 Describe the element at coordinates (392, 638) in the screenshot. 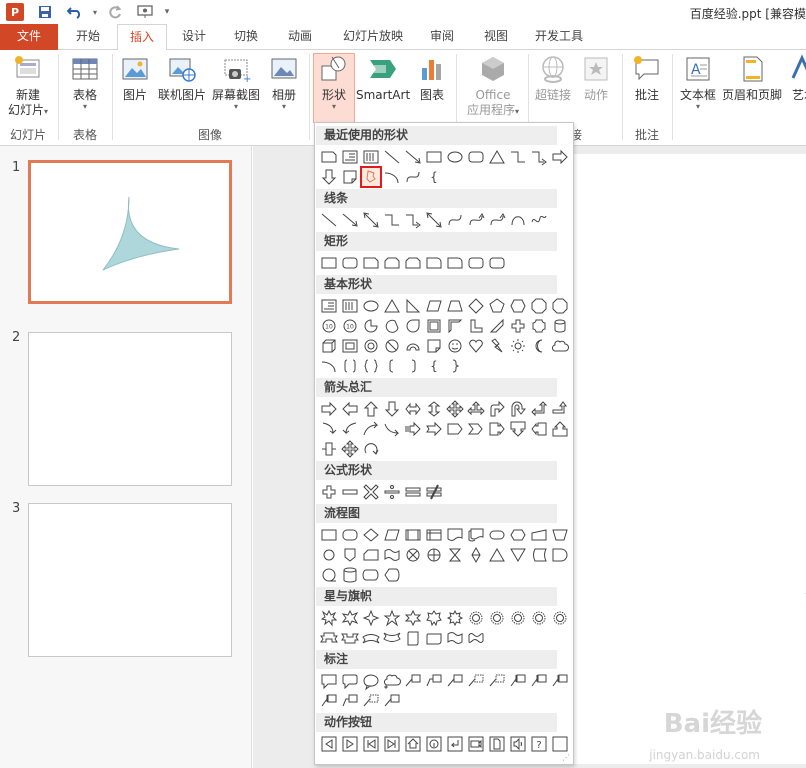

I see `ribboncd-shape-icon` at that location.